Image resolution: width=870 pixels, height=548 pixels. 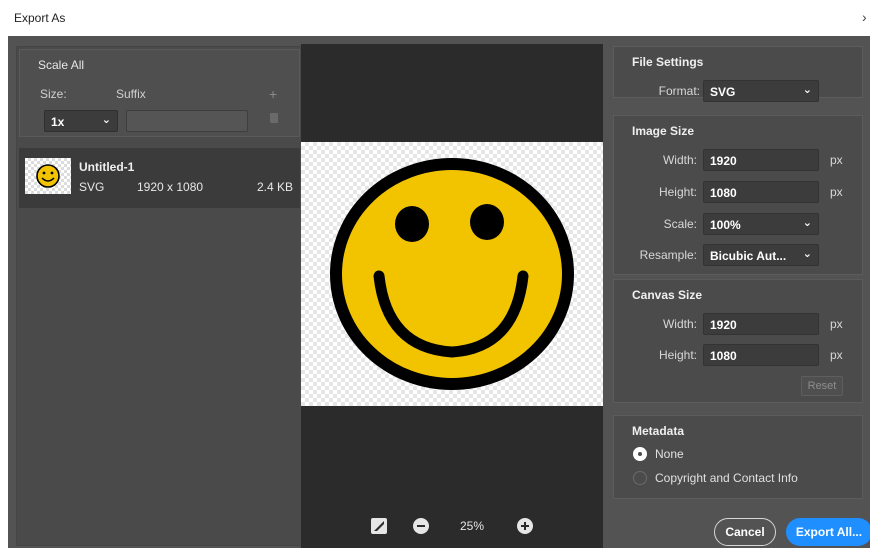 What do you see at coordinates (679, 91) in the screenshot?
I see `format-label: Format:` at bounding box center [679, 91].